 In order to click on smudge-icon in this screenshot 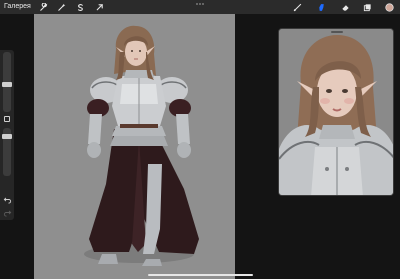, I will do `click(321, 7)`.